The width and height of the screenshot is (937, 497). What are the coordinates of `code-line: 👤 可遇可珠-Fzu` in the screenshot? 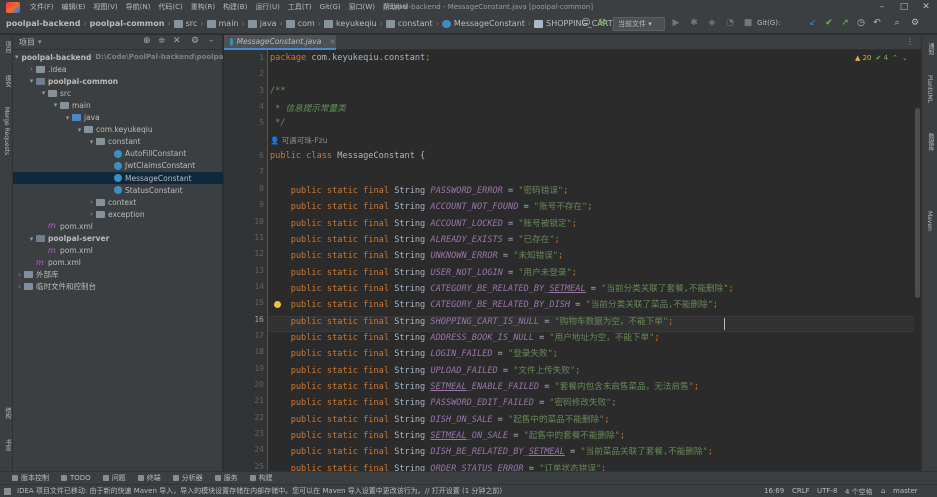 It's located at (298, 140).